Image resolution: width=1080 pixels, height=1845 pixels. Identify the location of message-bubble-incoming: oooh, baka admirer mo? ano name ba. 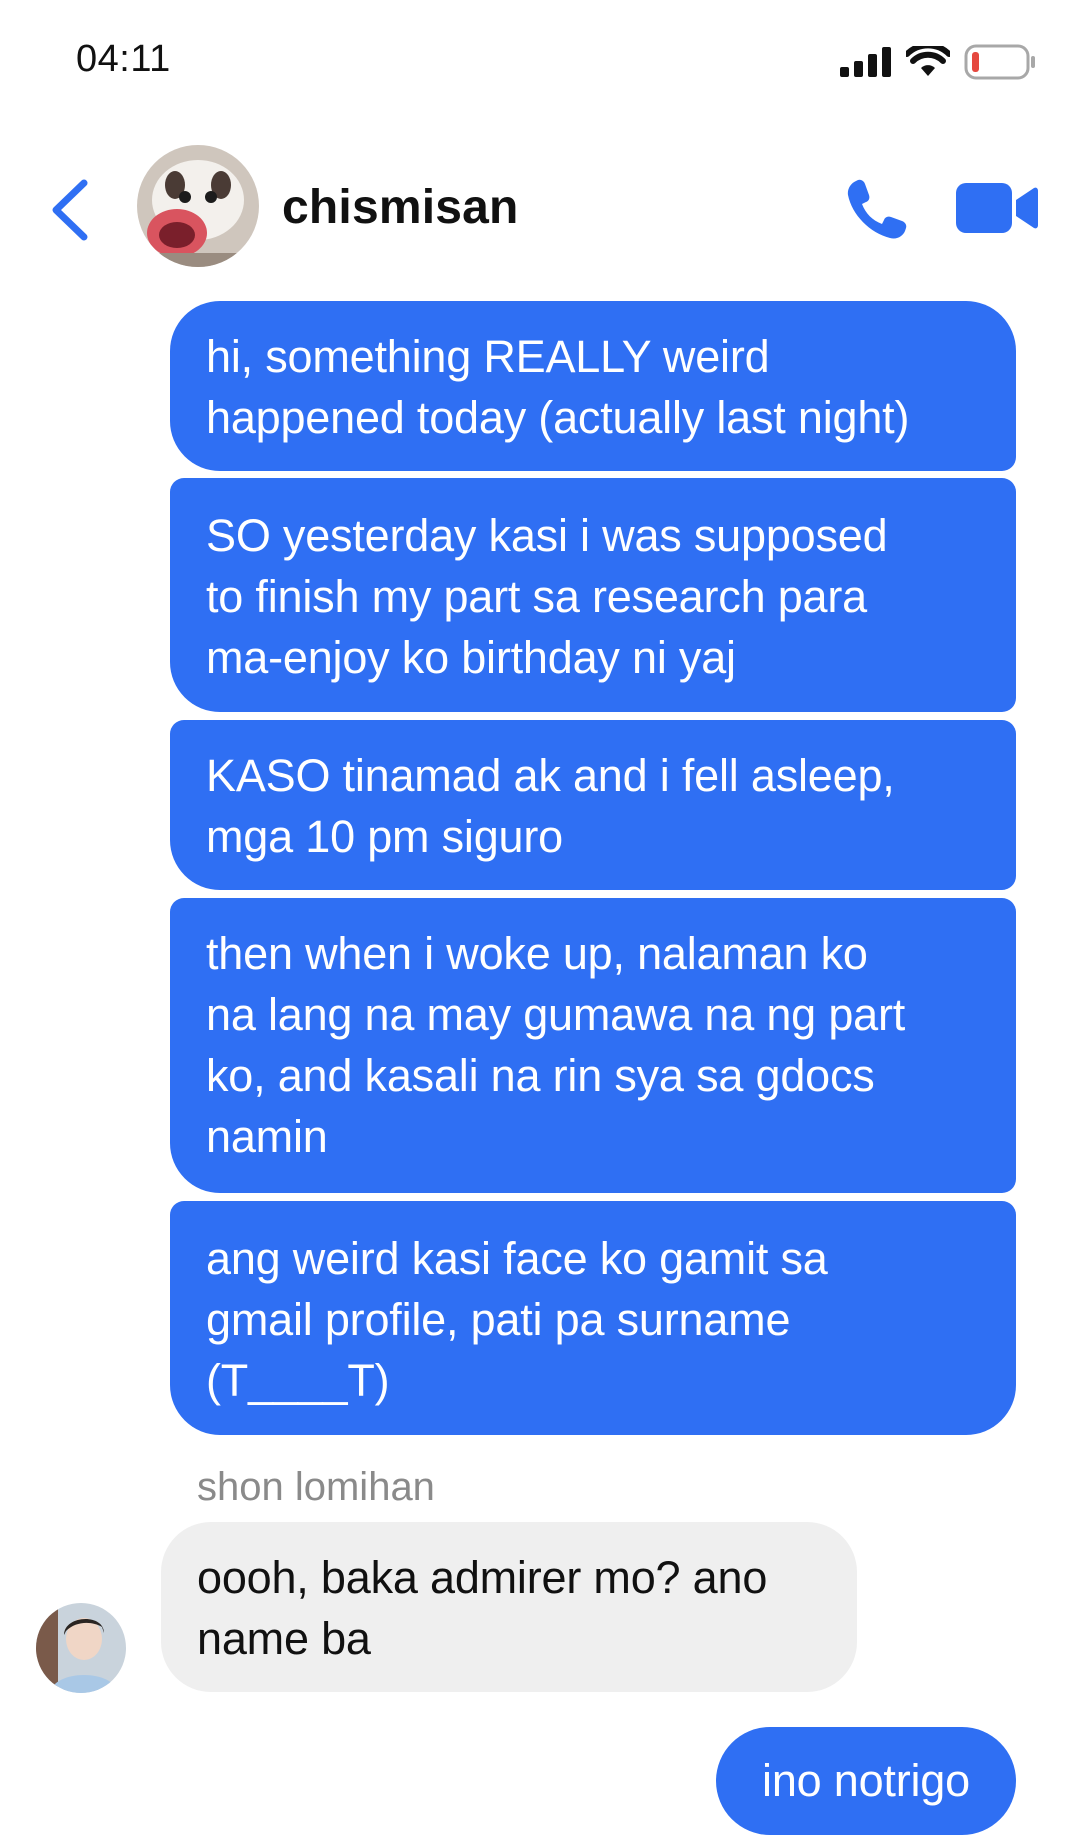
(509, 1607).